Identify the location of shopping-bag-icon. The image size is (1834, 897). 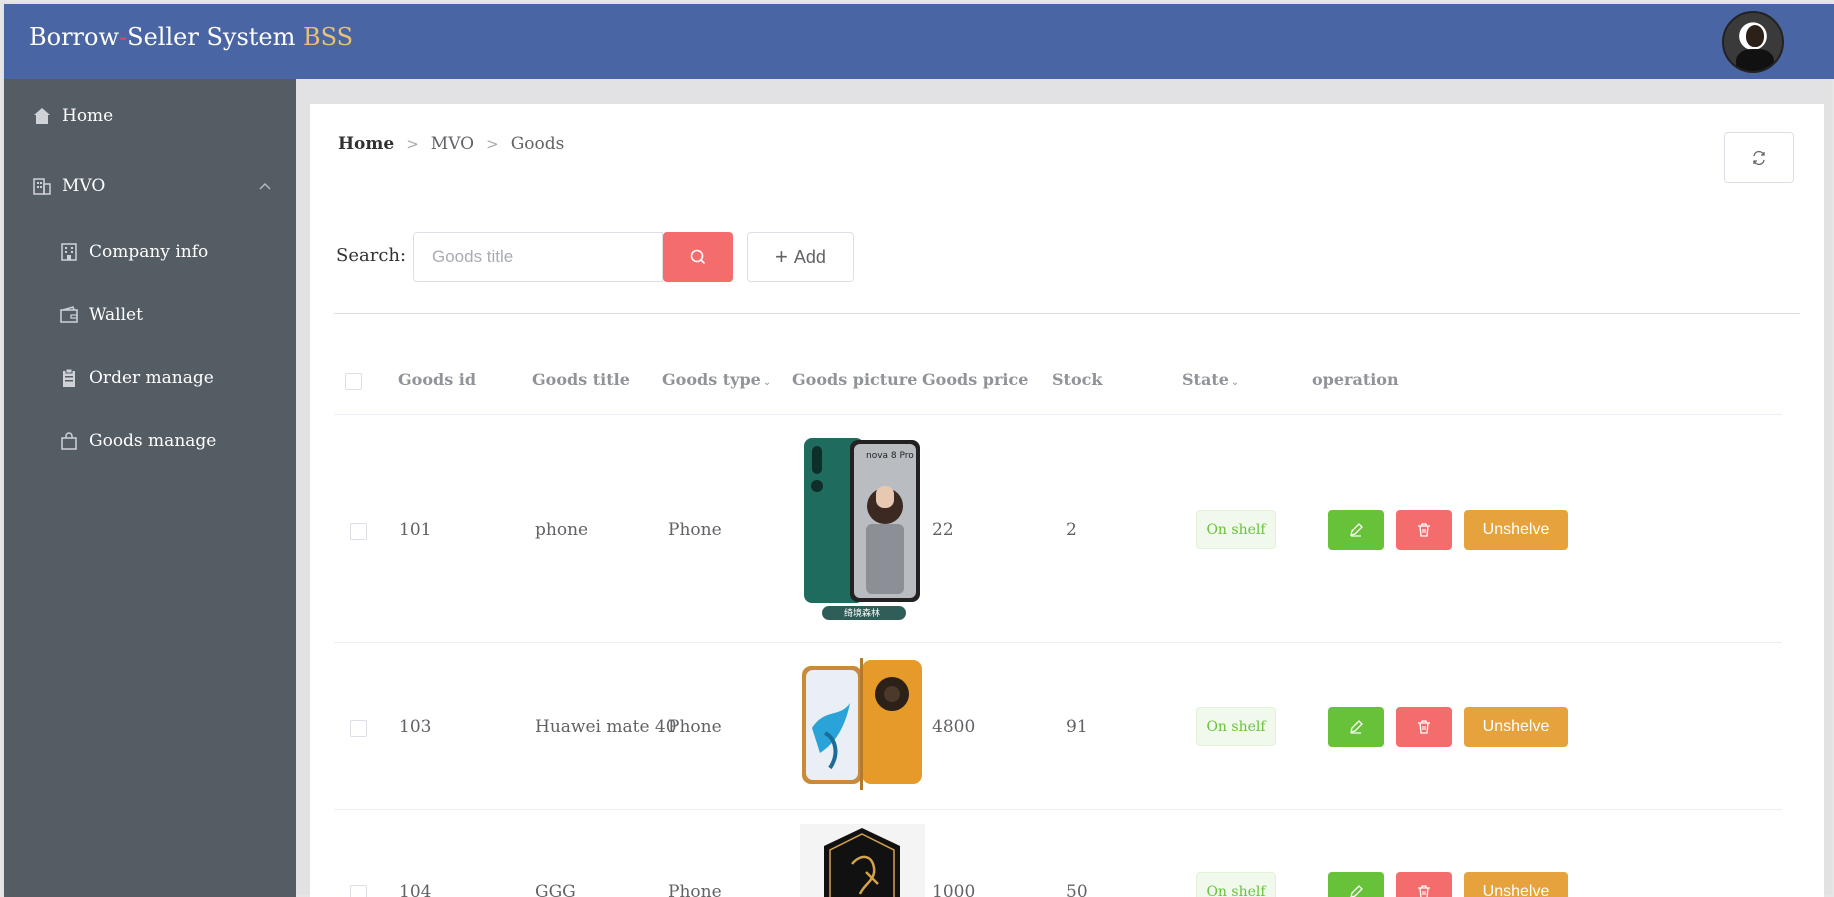
(69, 441).